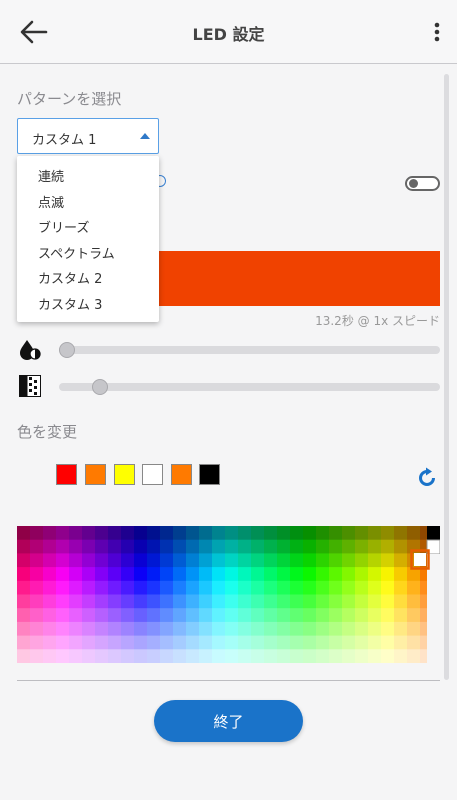 This screenshot has height=800, width=457. Describe the element at coordinates (70, 303) in the screenshot. I see `dropdown-item-custom-3: カスタム 3` at that location.